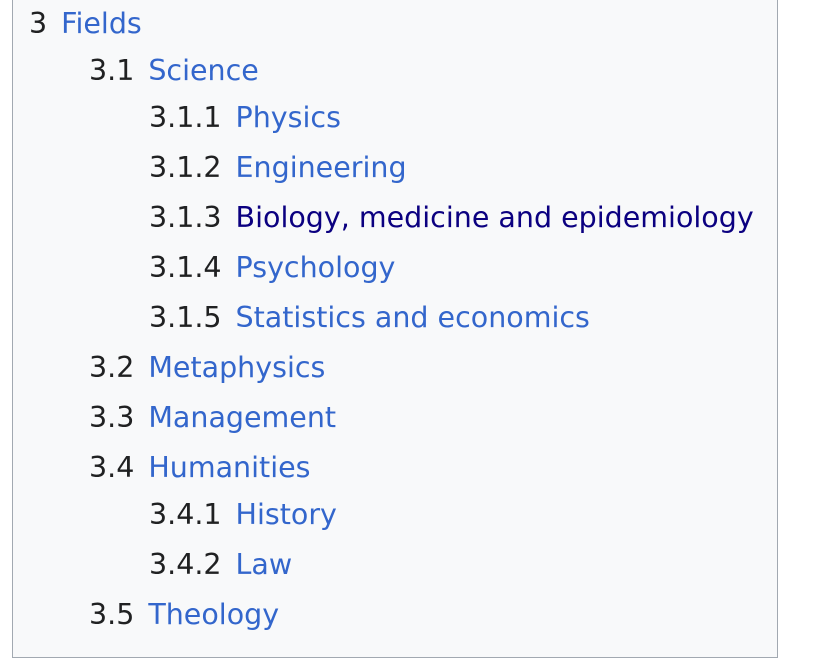  I want to click on toc-item-law: 3.4.2 Law, so click(220, 565).